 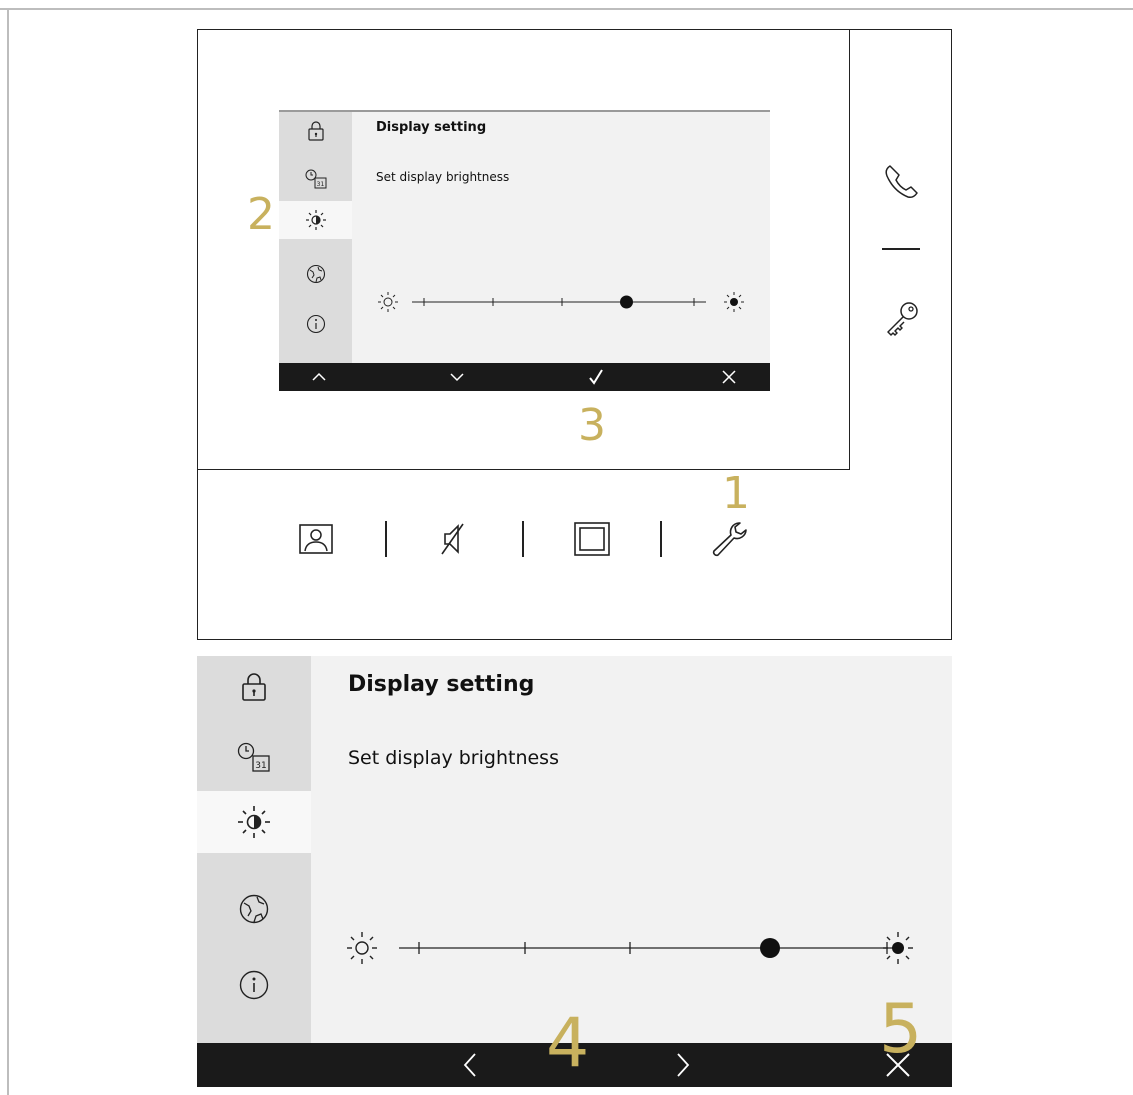 I want to click on contact-portrait-icon, so click(x=316, y=539).